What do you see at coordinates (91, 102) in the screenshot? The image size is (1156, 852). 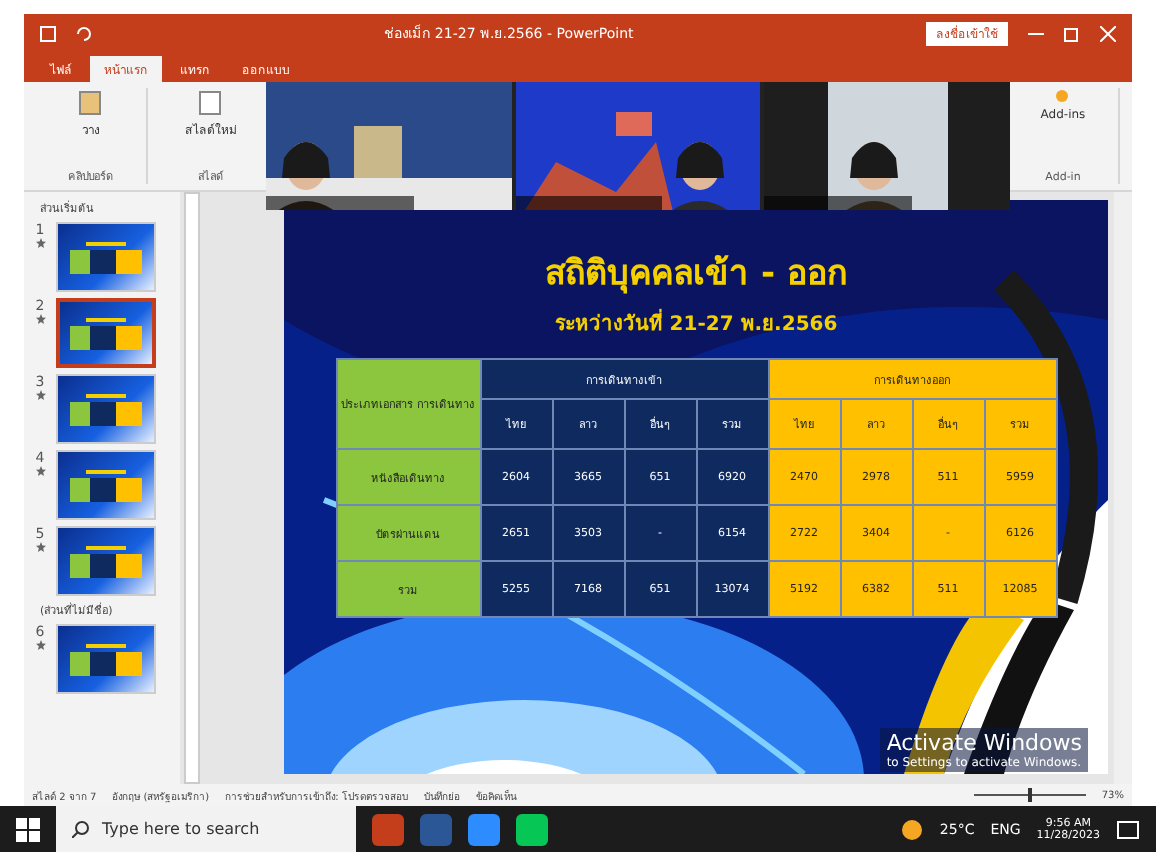 I see `clipboard-icon` at bounding box center [91, 102].